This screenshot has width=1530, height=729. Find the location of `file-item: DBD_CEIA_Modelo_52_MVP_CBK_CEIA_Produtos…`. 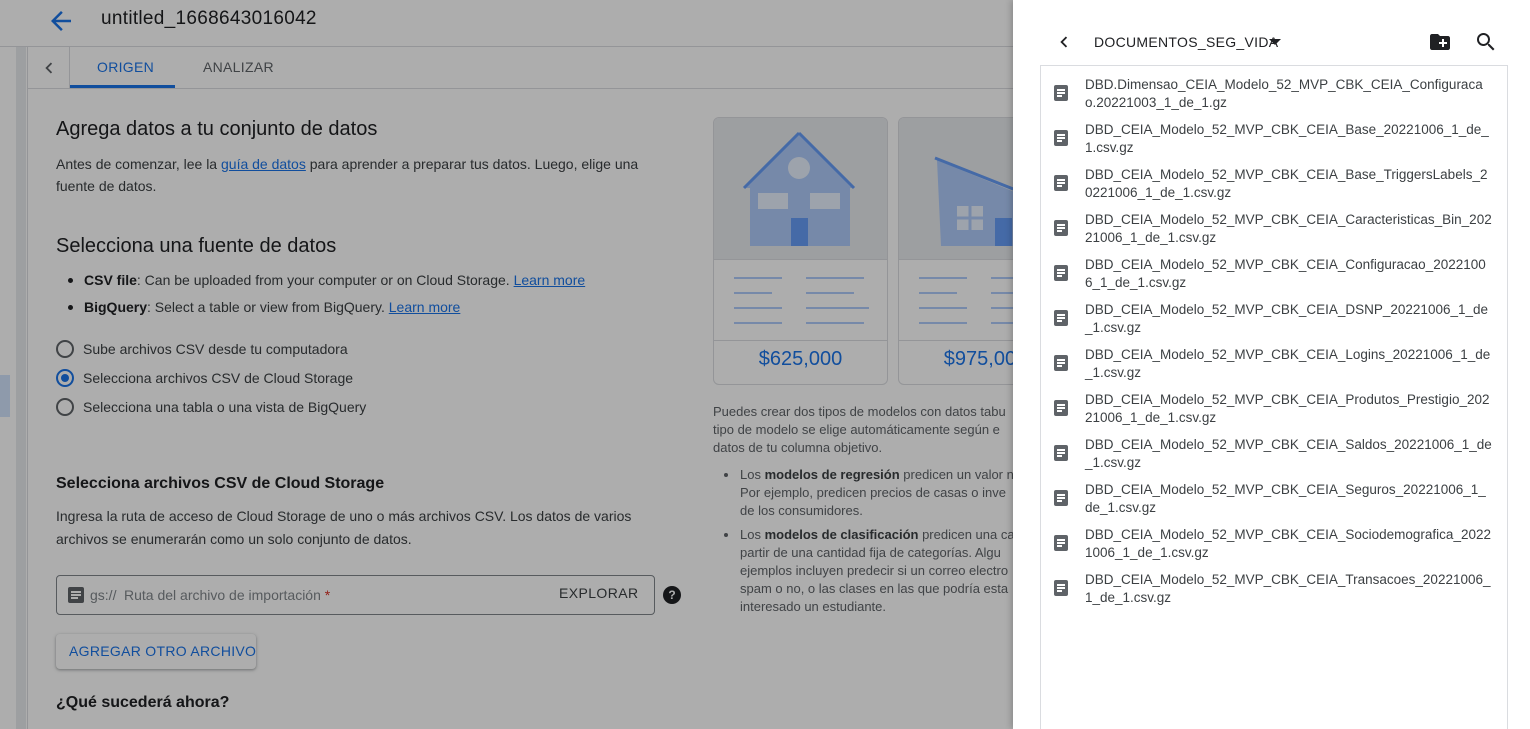

file-item: DBD_CEIA_Modelo_52_MVP_CBK_CEIA_Produtos… is located at coordinates (1274, 407).